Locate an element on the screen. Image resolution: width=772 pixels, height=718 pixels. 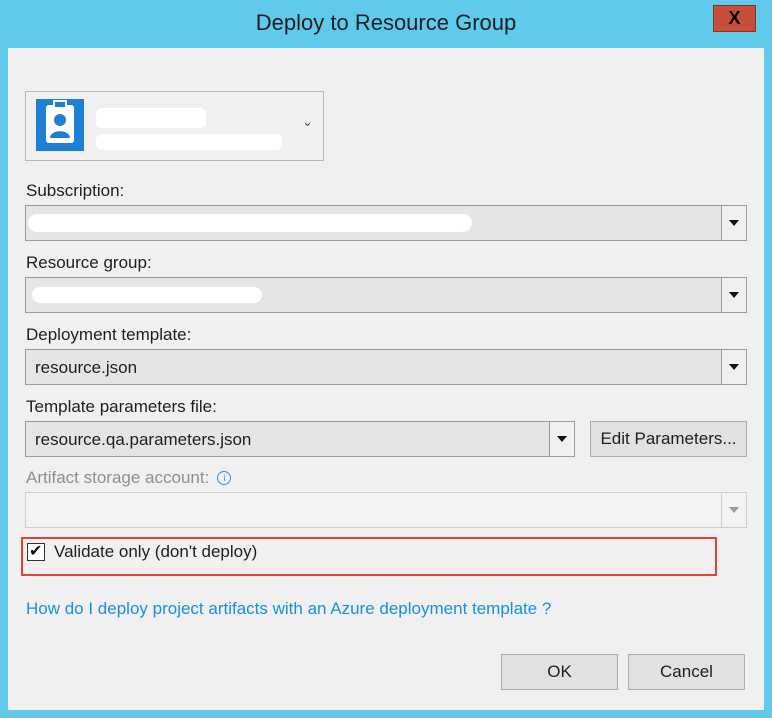
artifact-storage-label-text: Artifact storage account: is located at coordinates (118, 477).